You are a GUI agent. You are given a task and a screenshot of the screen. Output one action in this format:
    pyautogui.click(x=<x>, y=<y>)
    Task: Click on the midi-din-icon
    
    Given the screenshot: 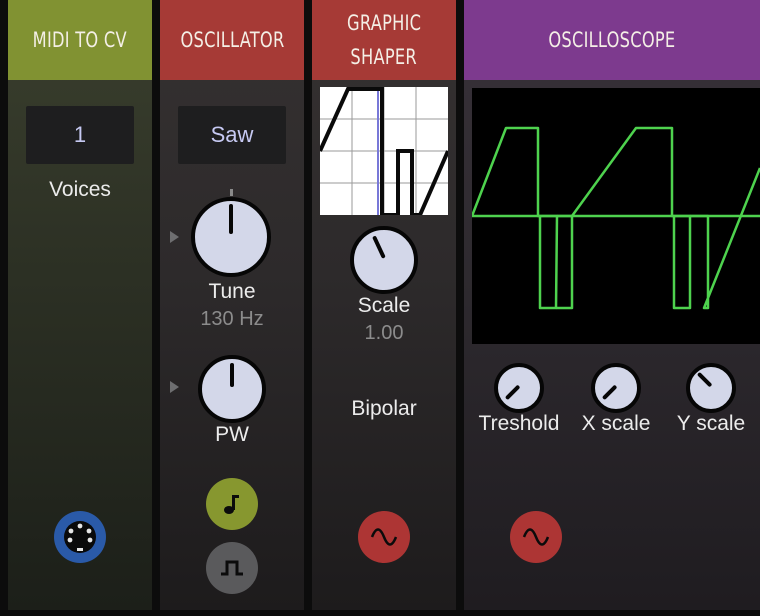 What is the action you would take?
    pyautogui.click(x=80, y=537)
    